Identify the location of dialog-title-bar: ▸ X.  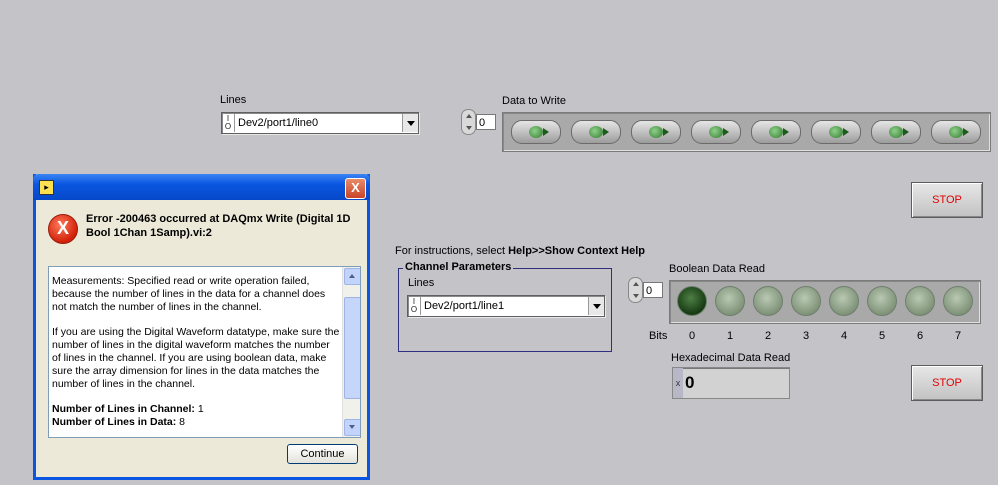
(201, 187).